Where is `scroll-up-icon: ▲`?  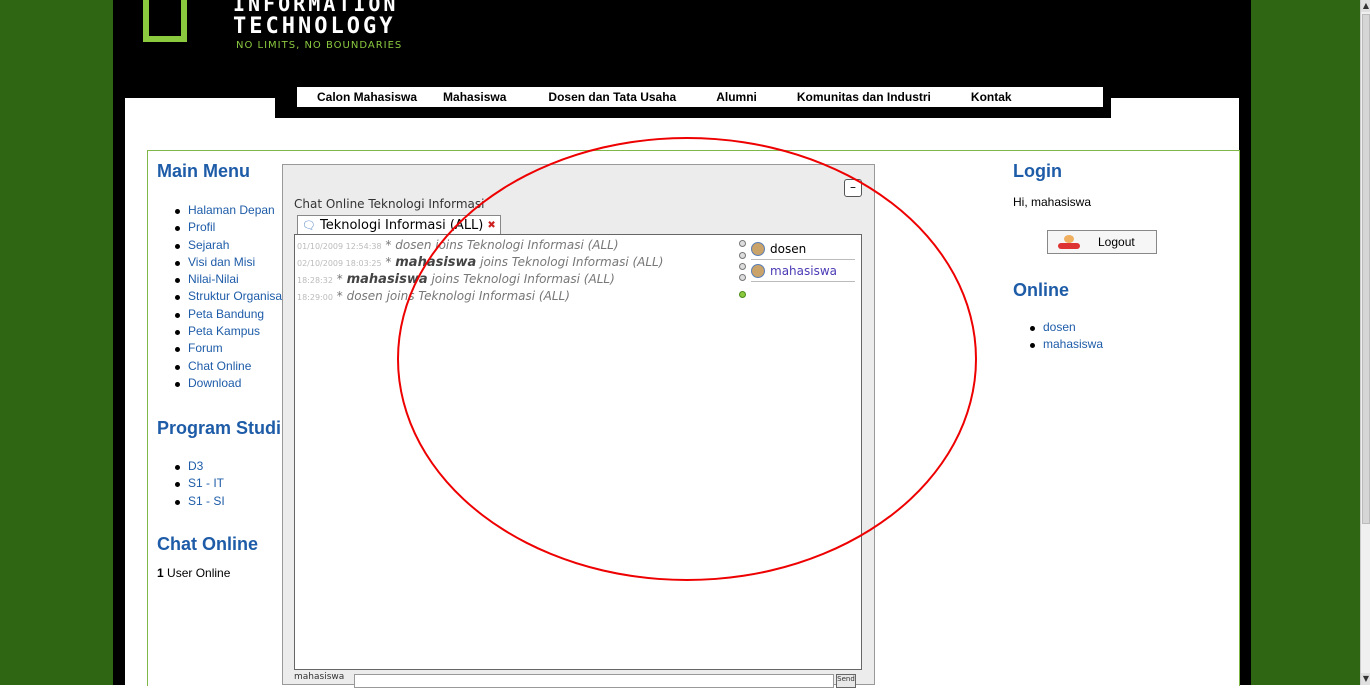
scroll-up-icon: ▲ is located at coordinates (1365, 6).